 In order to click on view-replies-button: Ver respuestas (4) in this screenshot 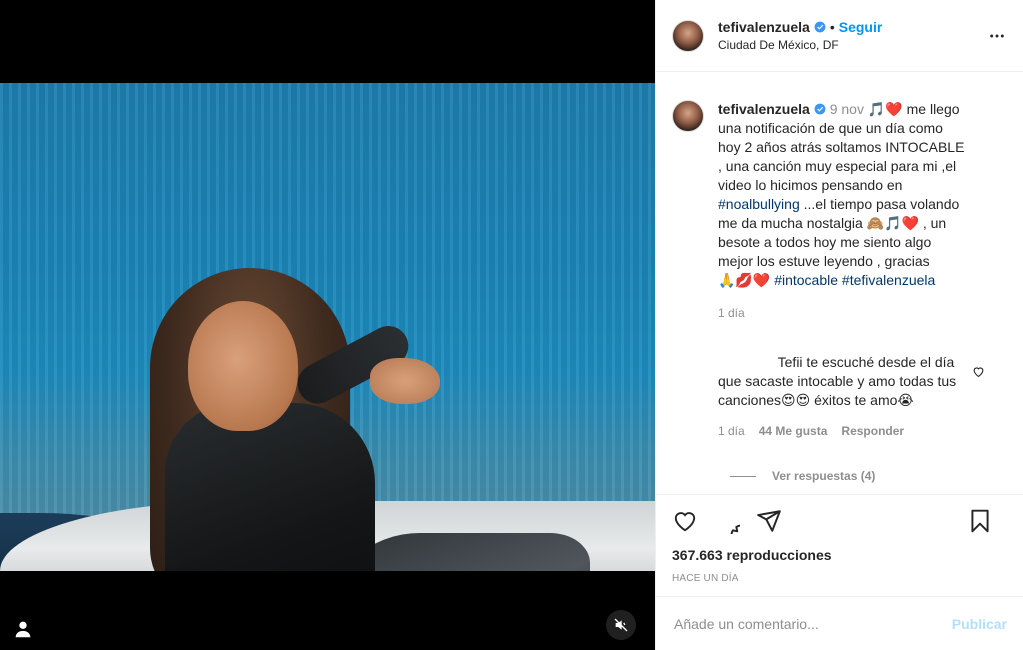, I will do `click(868, 476)`.